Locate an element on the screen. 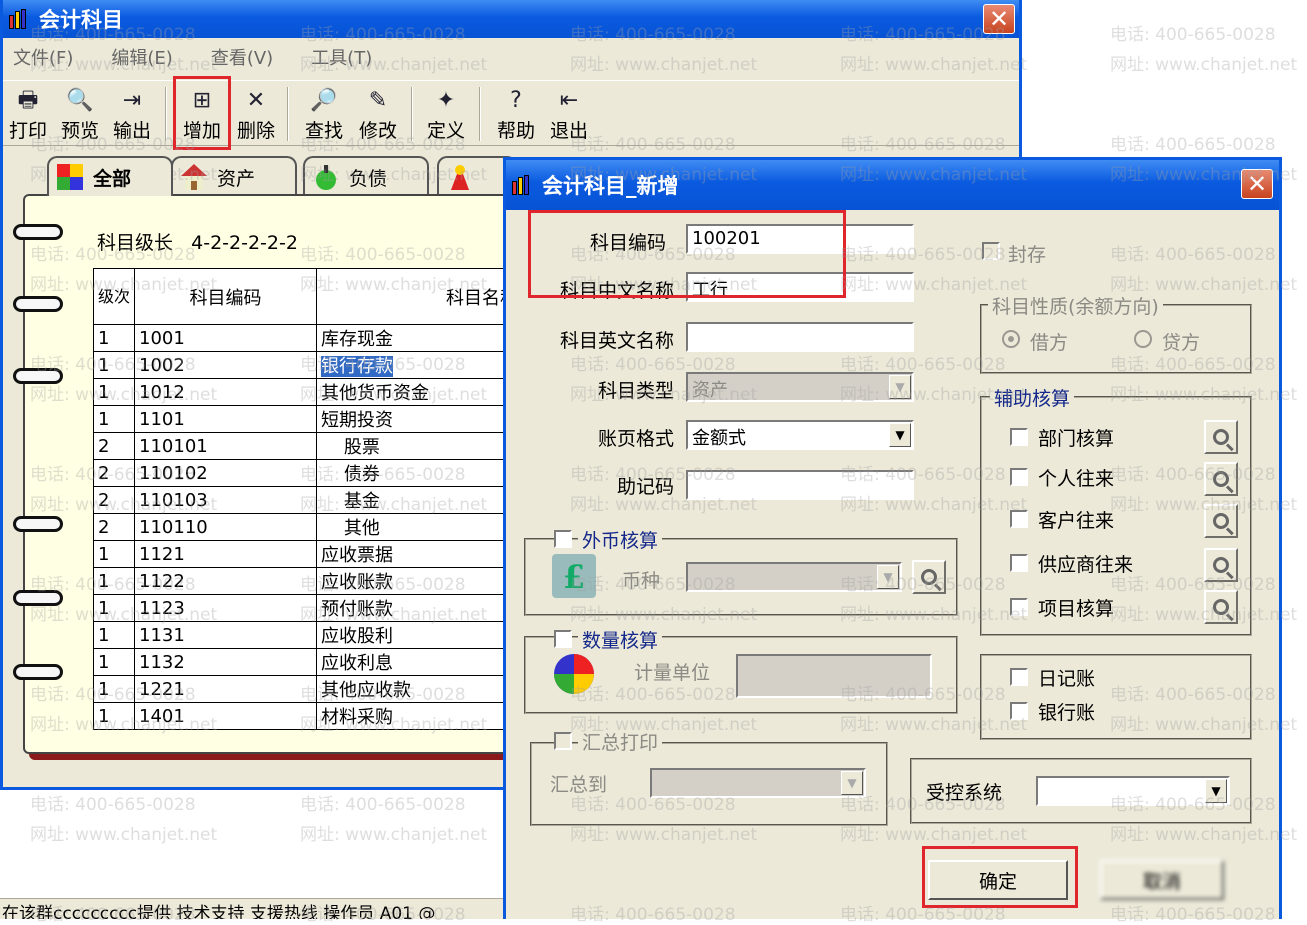 The height and width of the screenshot is (925, 1307). preview-icon: 🔍 is located at coordinates (80, 100).